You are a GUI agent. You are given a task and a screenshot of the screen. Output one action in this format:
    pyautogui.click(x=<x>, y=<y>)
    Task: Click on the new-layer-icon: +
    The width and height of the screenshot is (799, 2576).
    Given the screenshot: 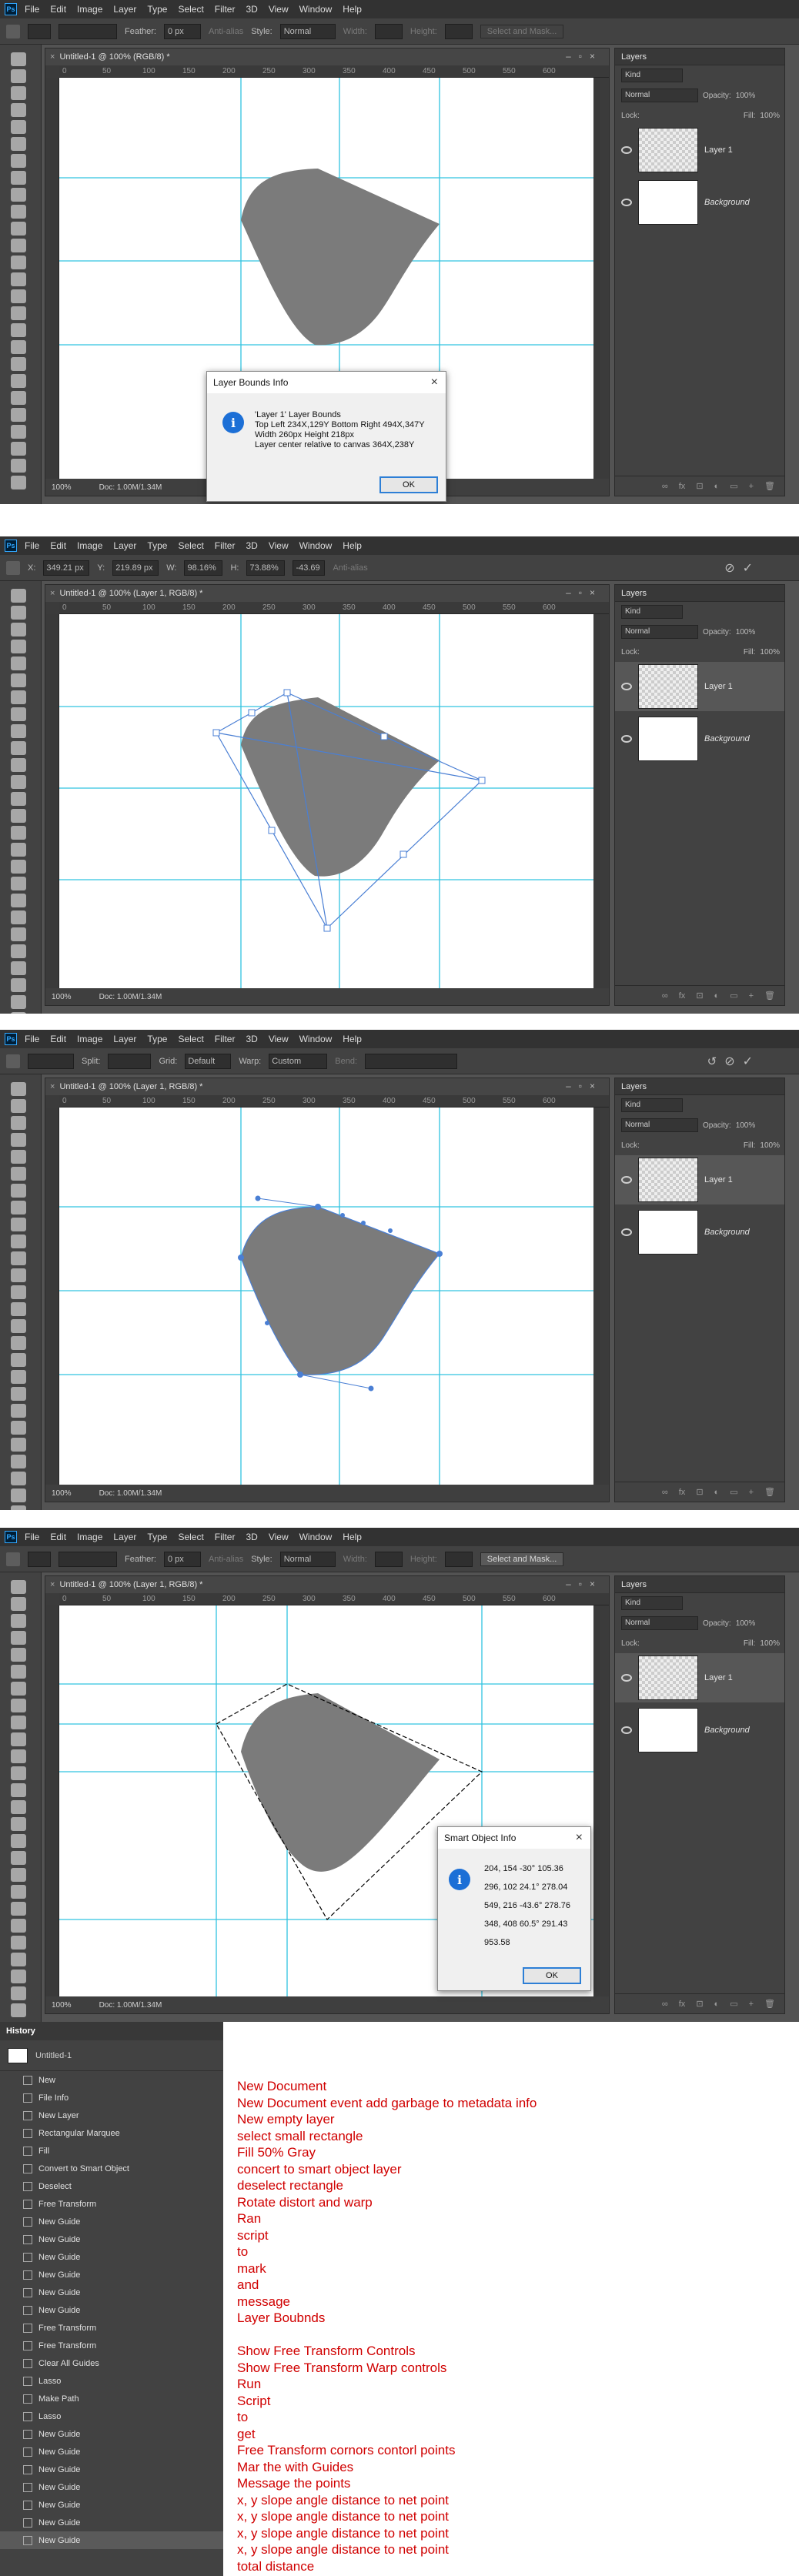 What is the action you would take?
    pyautogui.click(x=752, y=2004)
    